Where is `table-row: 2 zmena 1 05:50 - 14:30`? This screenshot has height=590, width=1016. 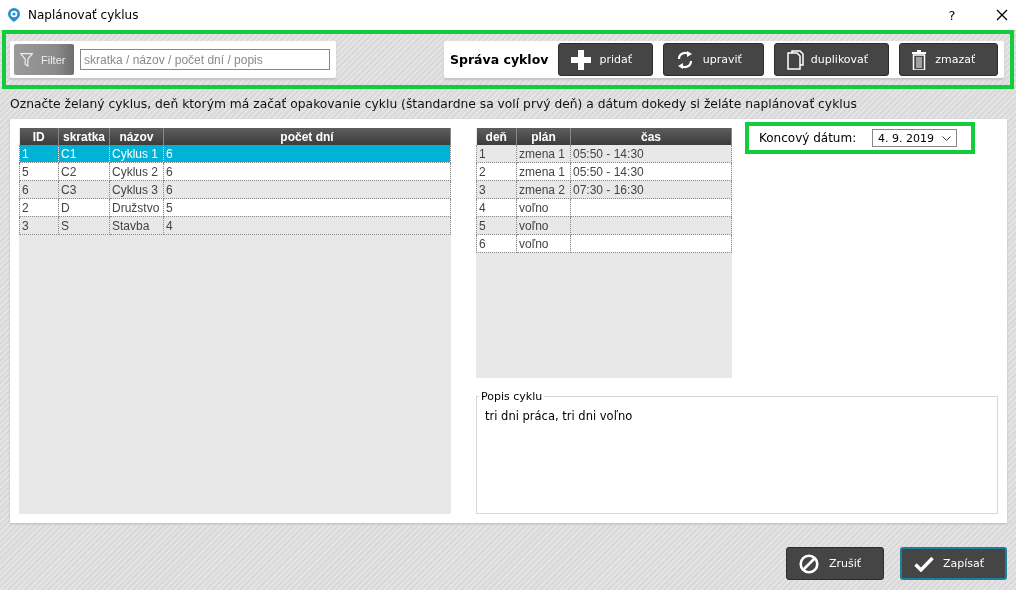 table-row: 2 zmena 1 05:50 - 14:30 is located at coordinates (604, 171).